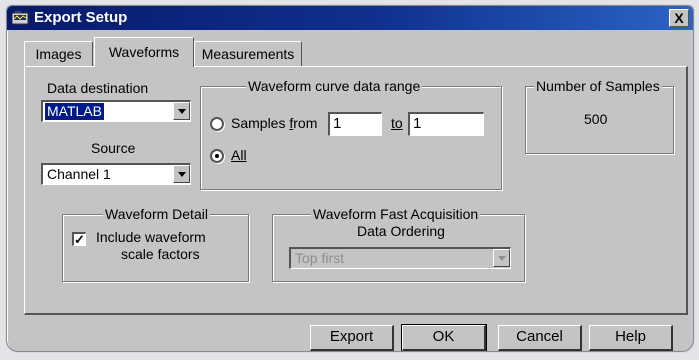  What do you see at coordinates (79, 239) in the screenshot?
I see `include-scale-factors-checkbox: ✓` at bounding box center [79, 239].